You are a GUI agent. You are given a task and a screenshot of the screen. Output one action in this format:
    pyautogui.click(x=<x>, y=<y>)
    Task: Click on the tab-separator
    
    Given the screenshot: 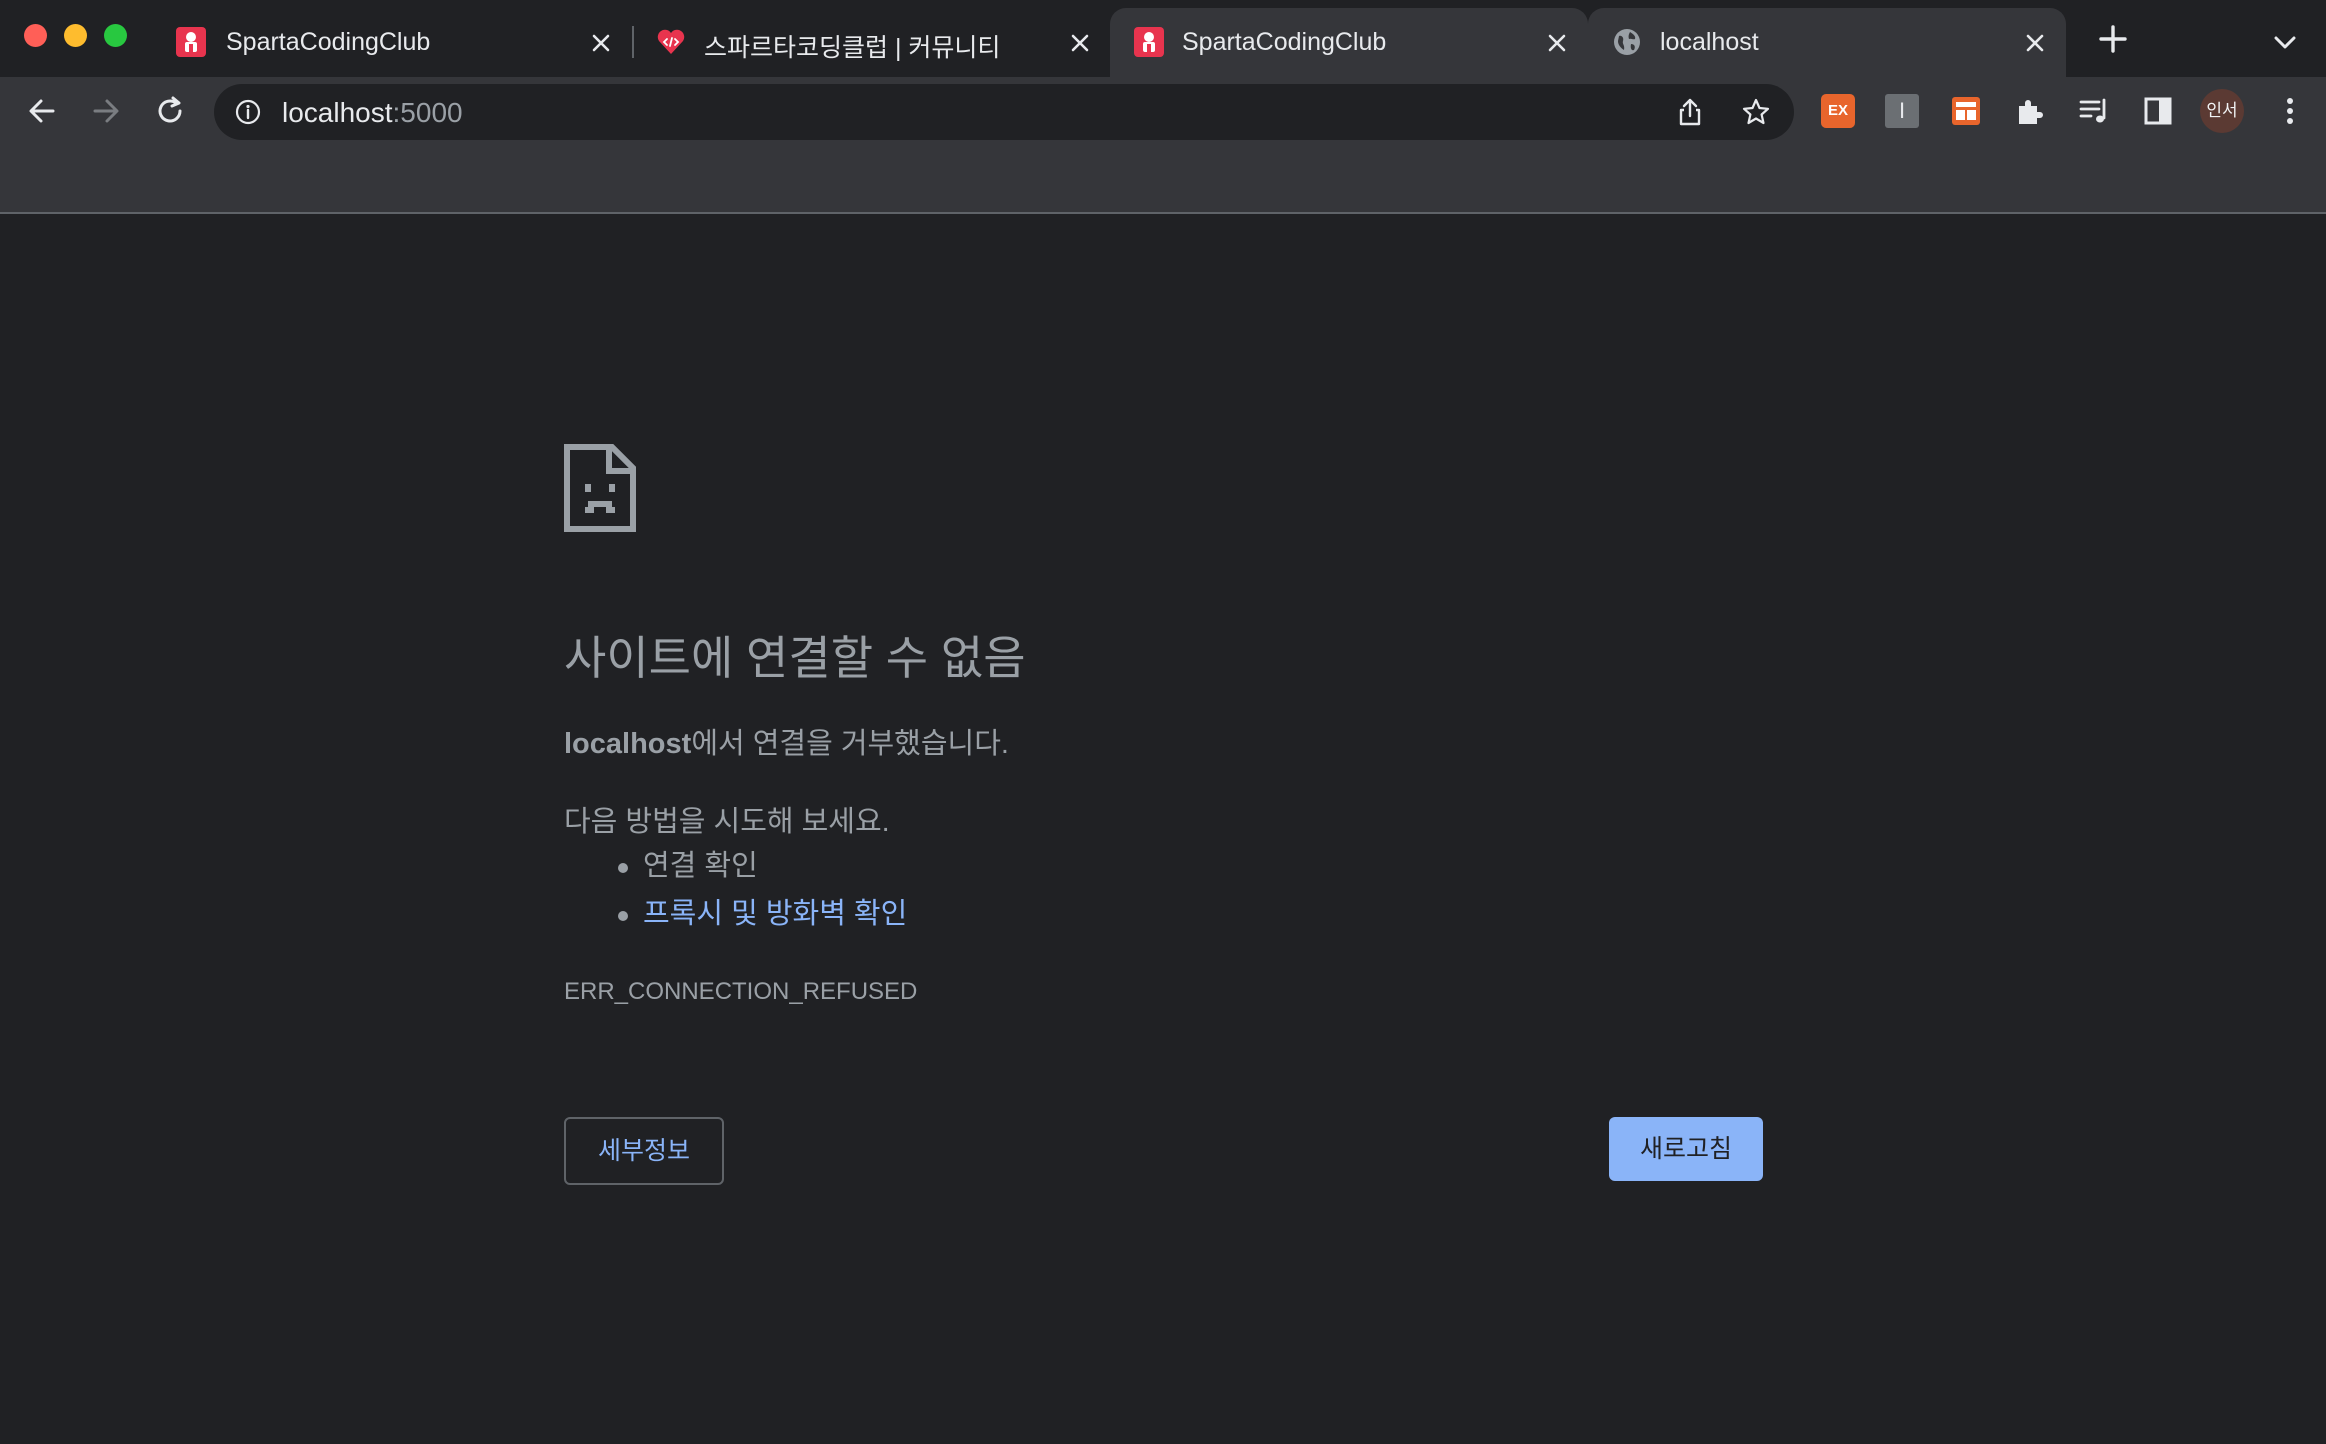 What is the action you would take?
    pyautogui.click(x=633, y=42)
    